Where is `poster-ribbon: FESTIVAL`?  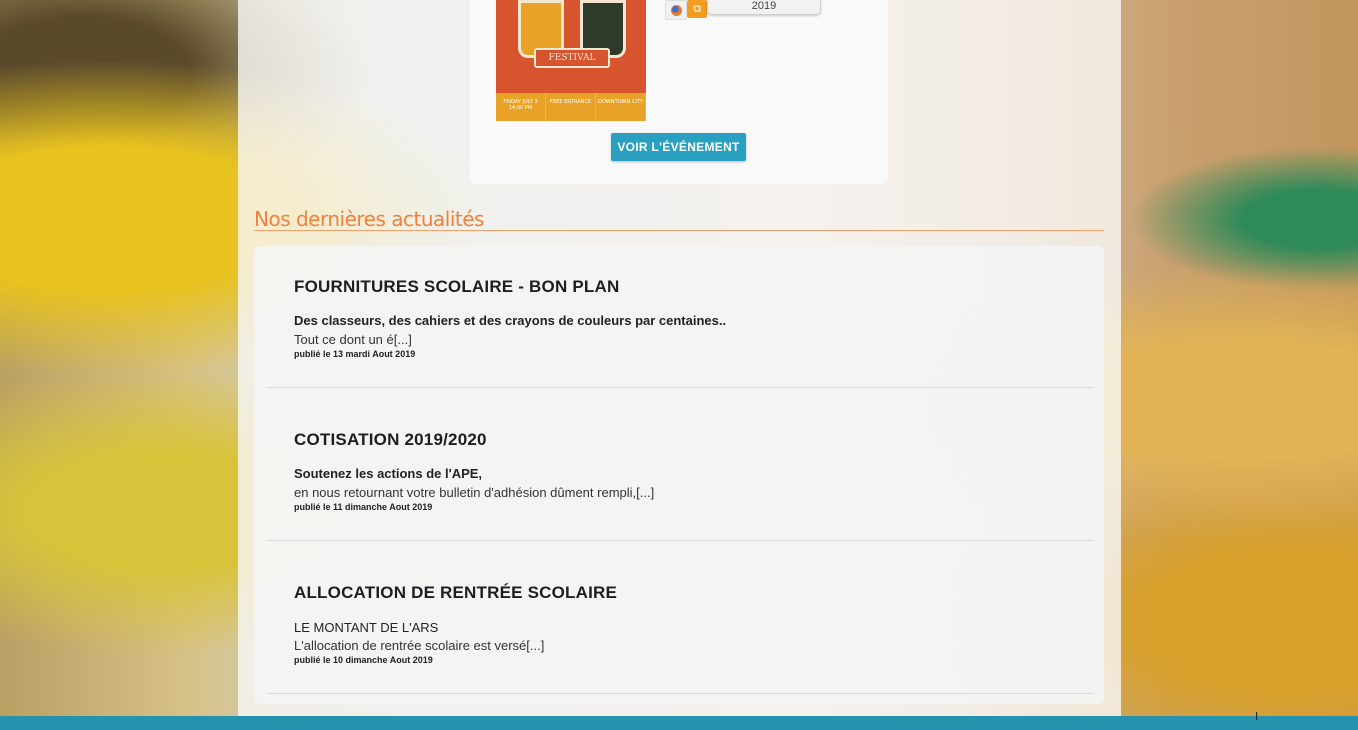 poster-ribbon: FESTIVAL is located at coordinates (572, 58).